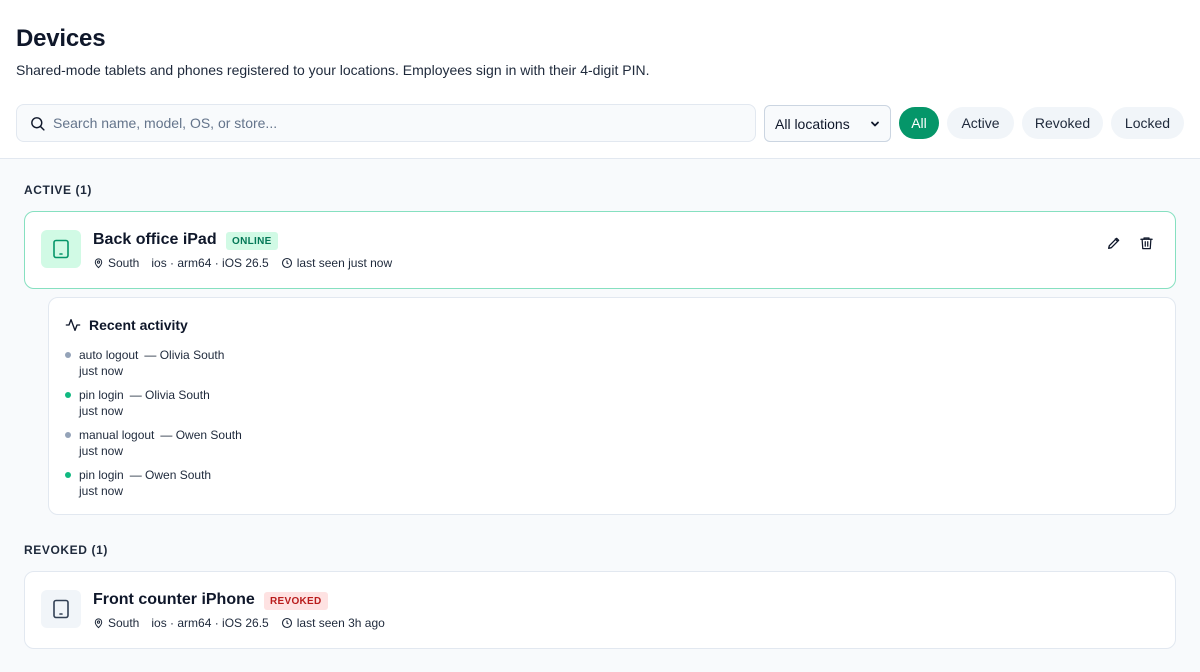 Image resolution: width=1200 pixels, height=672 pixels. What do you see at coordinates (174, 599) in the screenshot?
I see `device-name: Front counter iPhone` at bounding box center [174, 599].